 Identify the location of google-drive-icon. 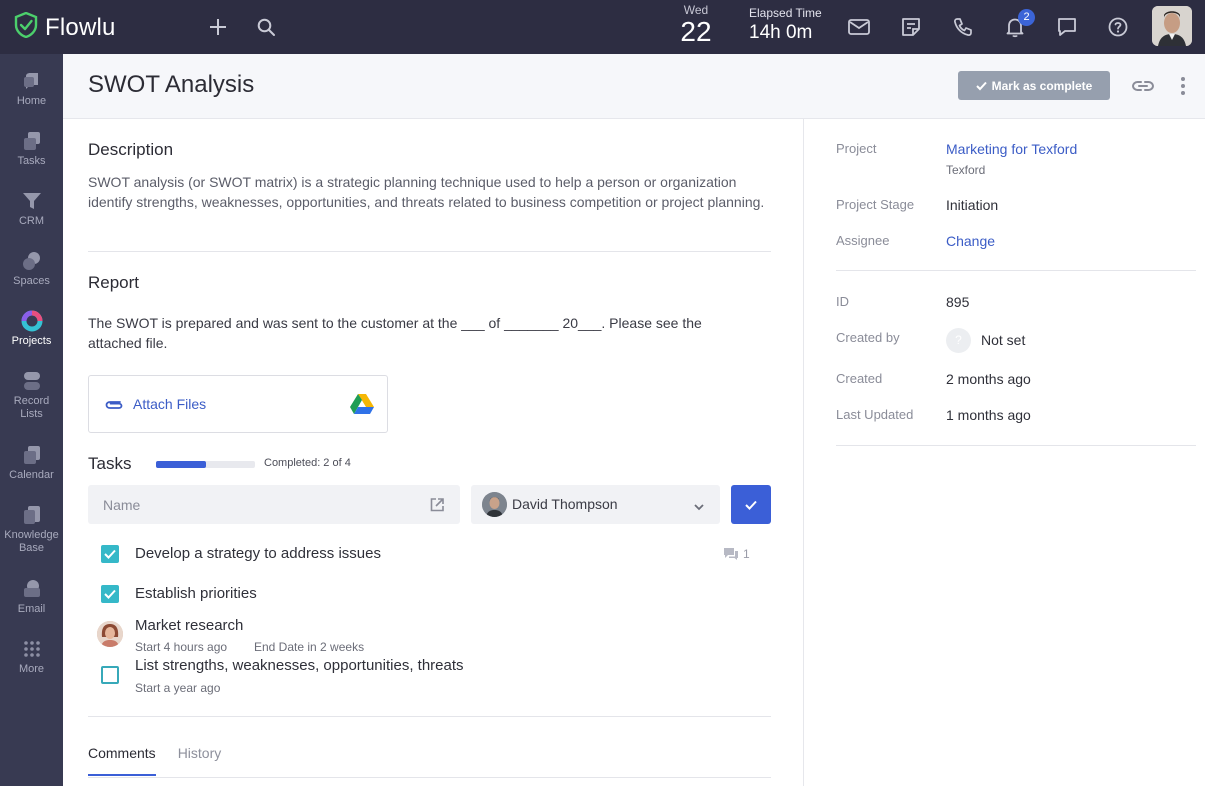
(362, 406).